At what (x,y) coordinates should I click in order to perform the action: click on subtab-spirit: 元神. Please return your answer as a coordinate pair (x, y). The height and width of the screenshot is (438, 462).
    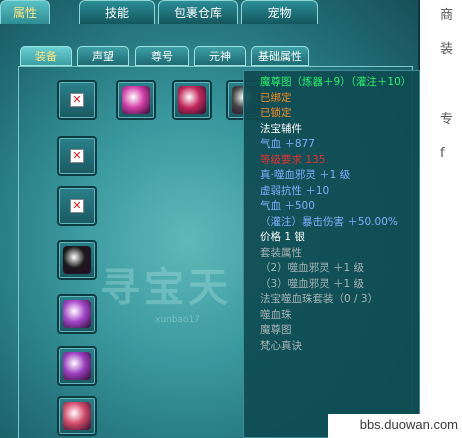
    Looking at the image, I should click on (220, 56).